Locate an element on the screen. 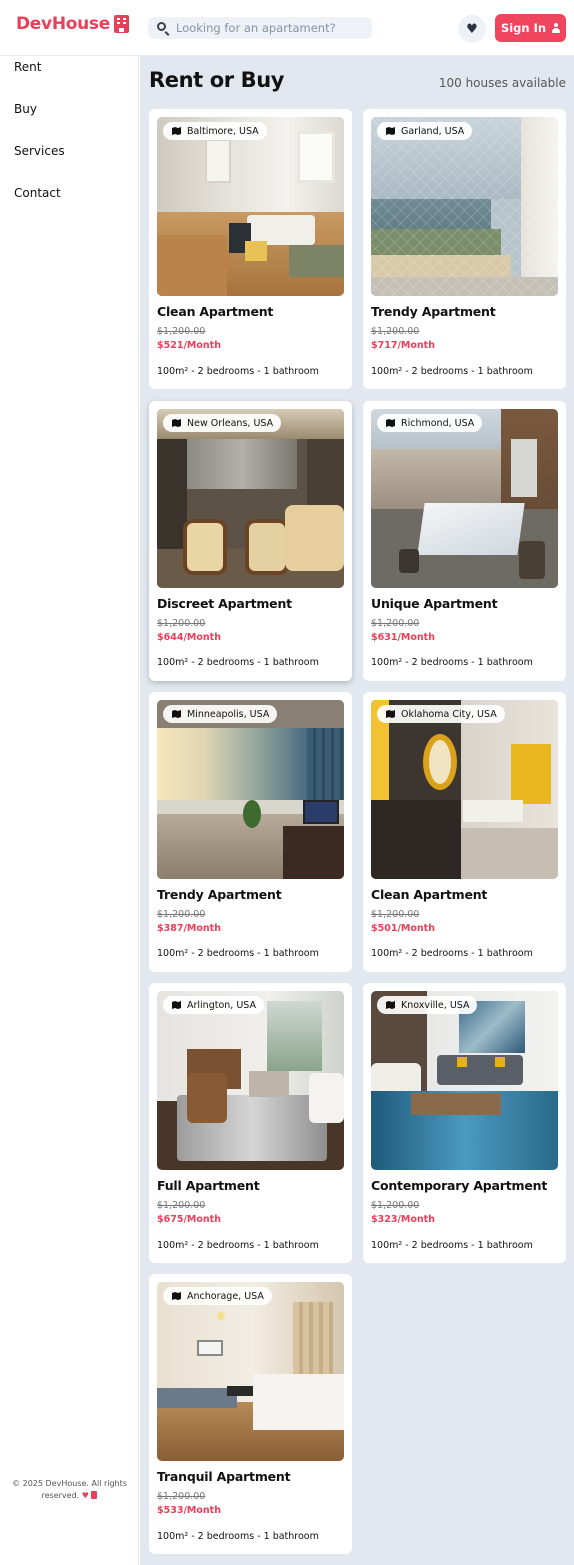 The image size is (574, 1565). monthly-price: $323/Month is located at coordinates (403, 1219).